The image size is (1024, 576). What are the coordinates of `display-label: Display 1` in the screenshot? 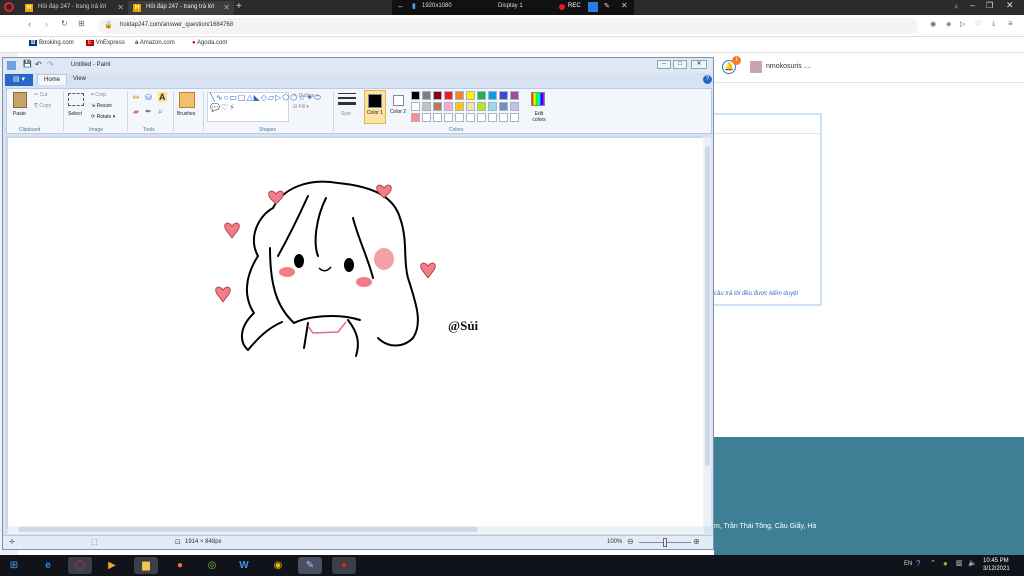 It's located at (510, 6).